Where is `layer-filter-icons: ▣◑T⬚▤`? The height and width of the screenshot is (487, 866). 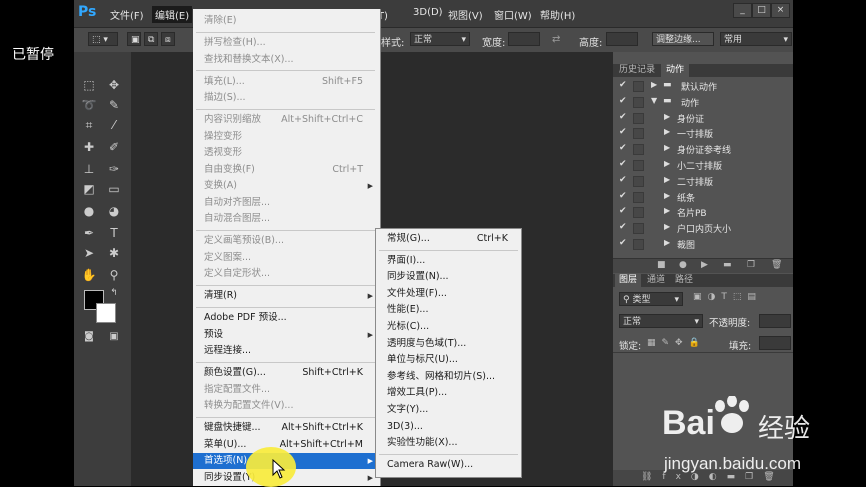
layer-filter-icons: ▣◑T⬚▤ is located at coordinates (727, 297).